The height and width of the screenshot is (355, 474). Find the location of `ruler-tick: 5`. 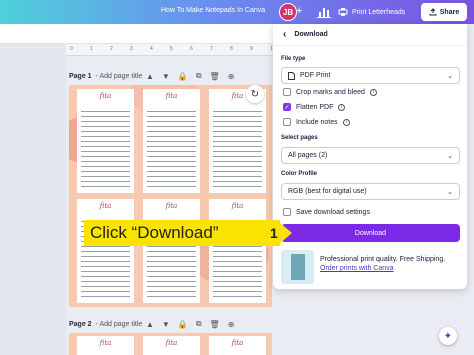

ruler-tick: 5 is located at coordinates (171, 49).